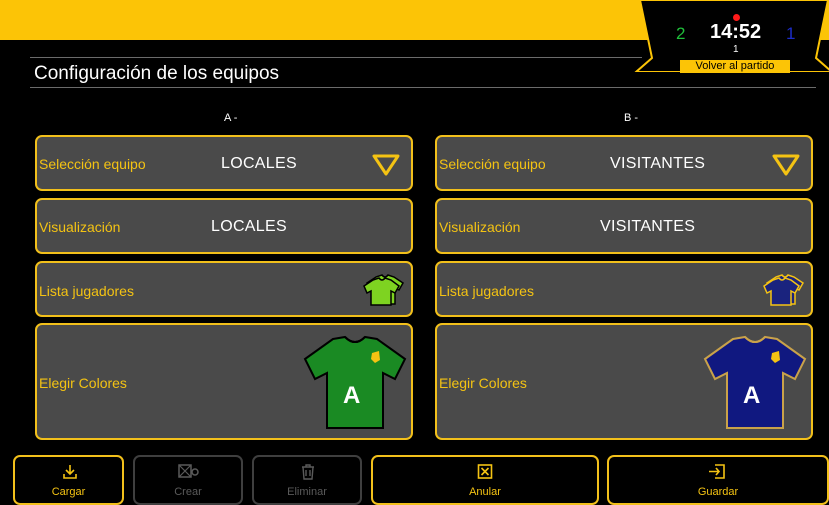 Image resolution: width=829 pixels, height=505 pixels. I want to click on display-name-b: Visualización VISITANTES, so click(624, 226).